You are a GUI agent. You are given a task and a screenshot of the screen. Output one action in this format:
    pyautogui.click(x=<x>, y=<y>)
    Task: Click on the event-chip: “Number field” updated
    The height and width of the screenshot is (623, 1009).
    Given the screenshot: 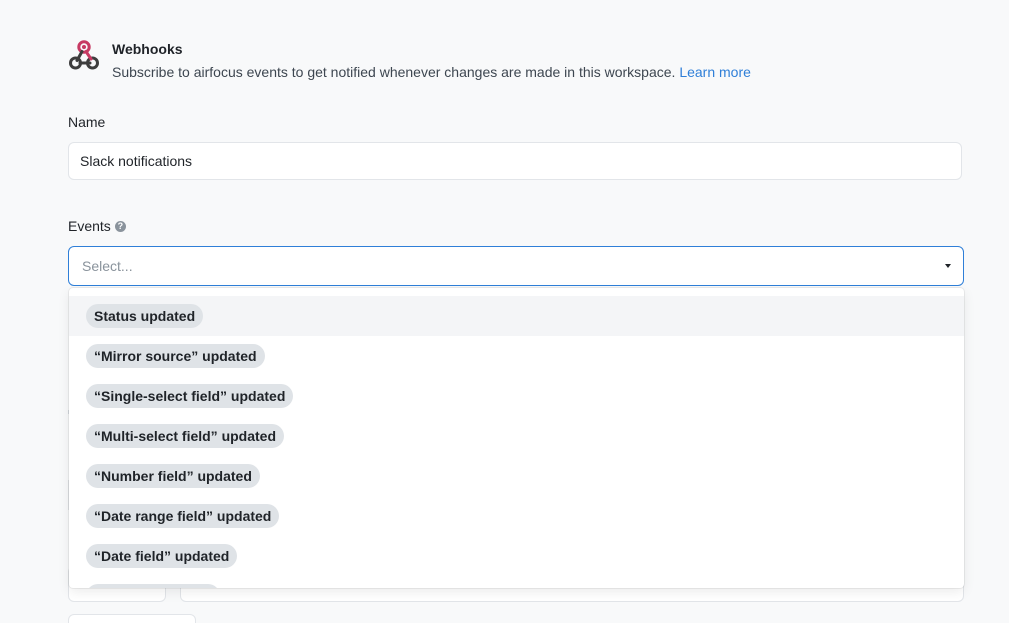 What is the action you would take?
    pyautogui.click(x=173, y=476)
    